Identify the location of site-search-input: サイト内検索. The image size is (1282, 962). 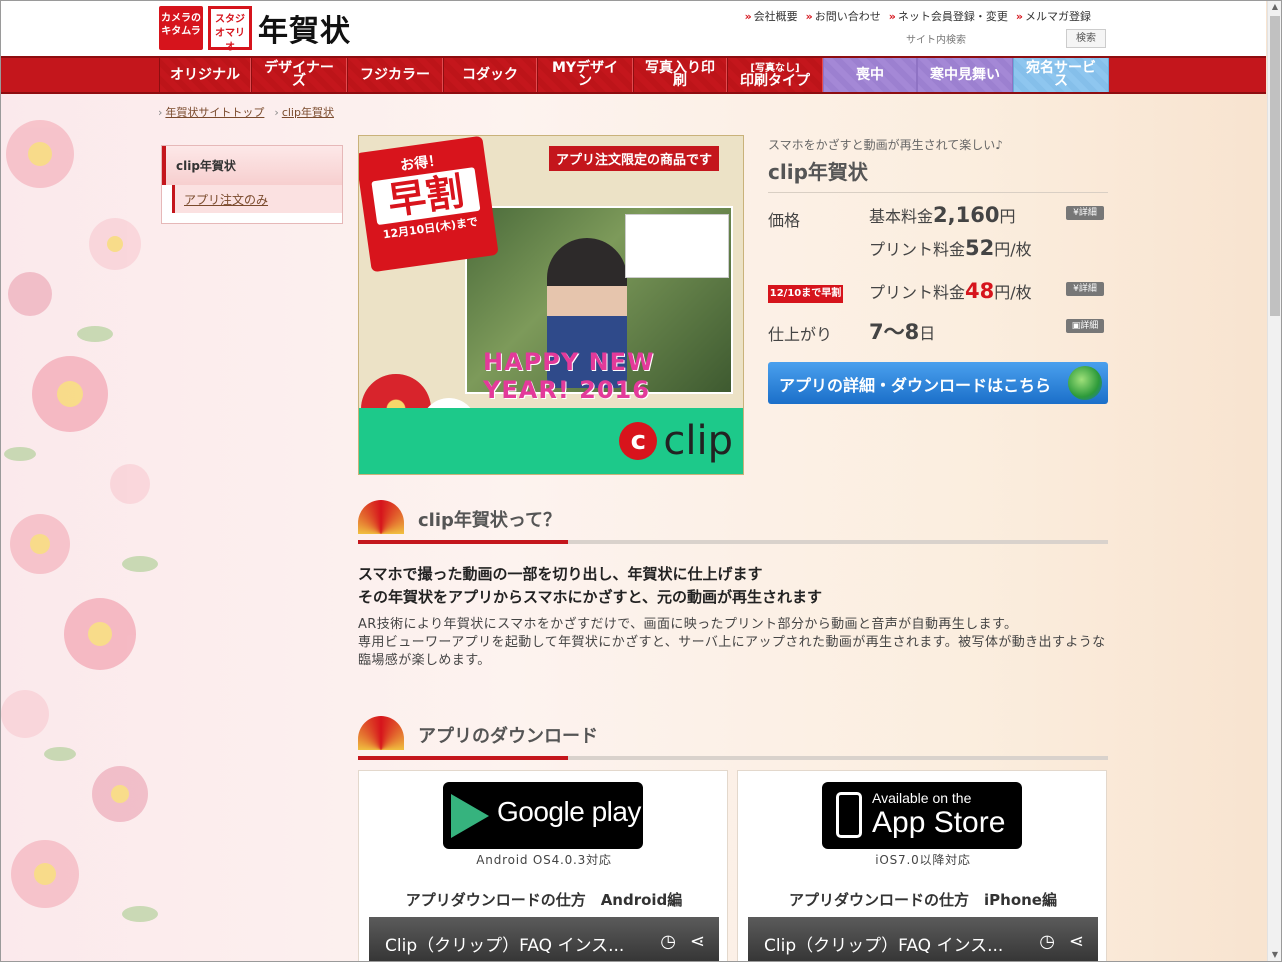
(936, 38).